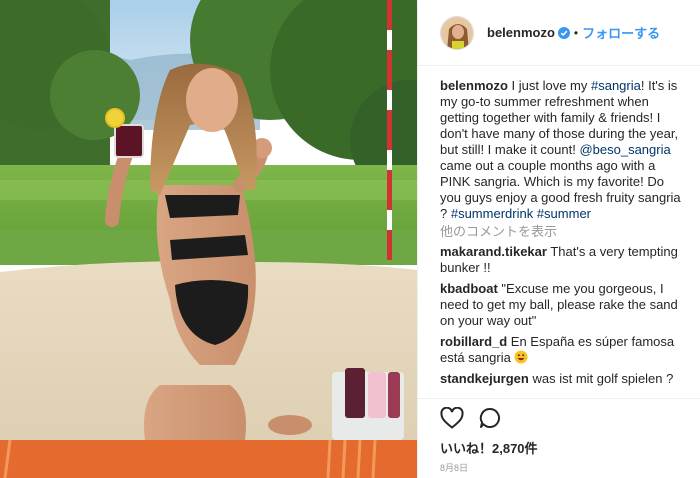  What do you see at coordinates (474, 85) in the screenshot?
I see `caption-username: belenmozo` at bounding box center [474, 85].